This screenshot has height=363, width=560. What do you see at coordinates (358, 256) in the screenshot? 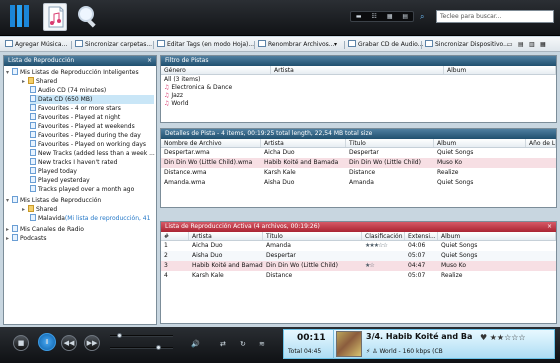
I see `table-row: 2 Aisha Duo Despertar 05:07 Quiet Songs` at bounding box center [358, 256].